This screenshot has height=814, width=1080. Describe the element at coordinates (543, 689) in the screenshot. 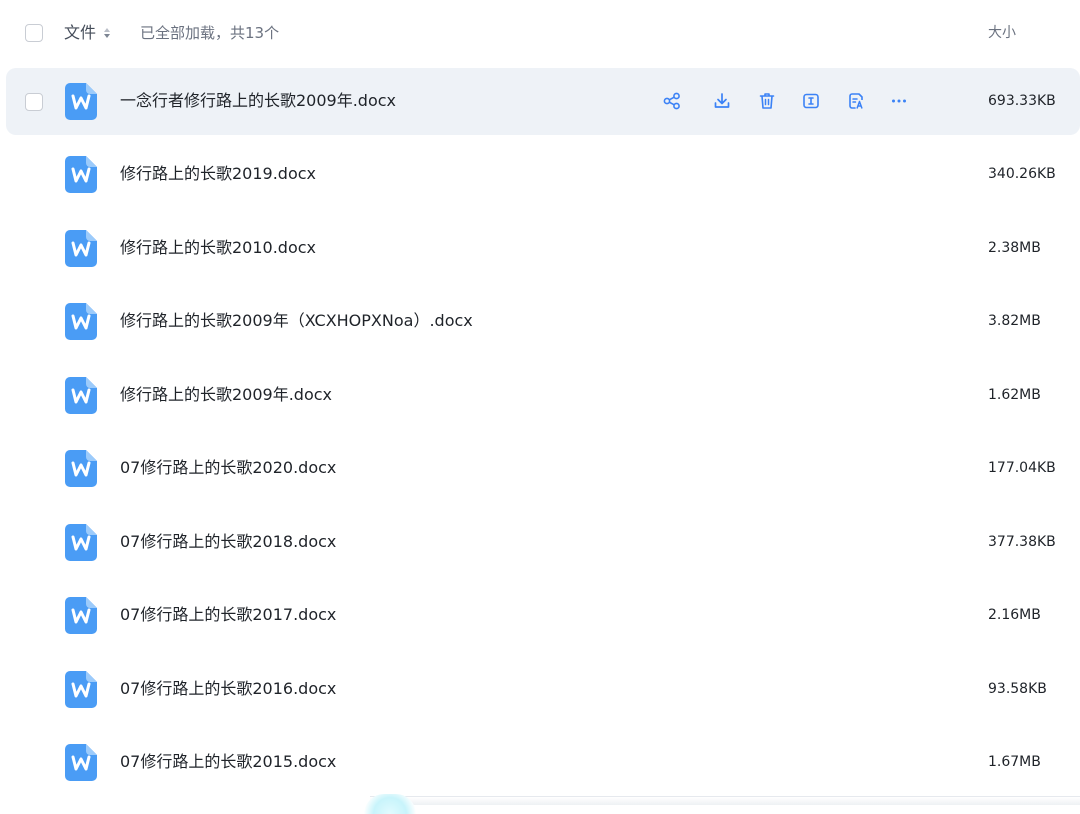

I see `file-row: 07修行路上的长歌2016.docx 93.58KB` at that location.